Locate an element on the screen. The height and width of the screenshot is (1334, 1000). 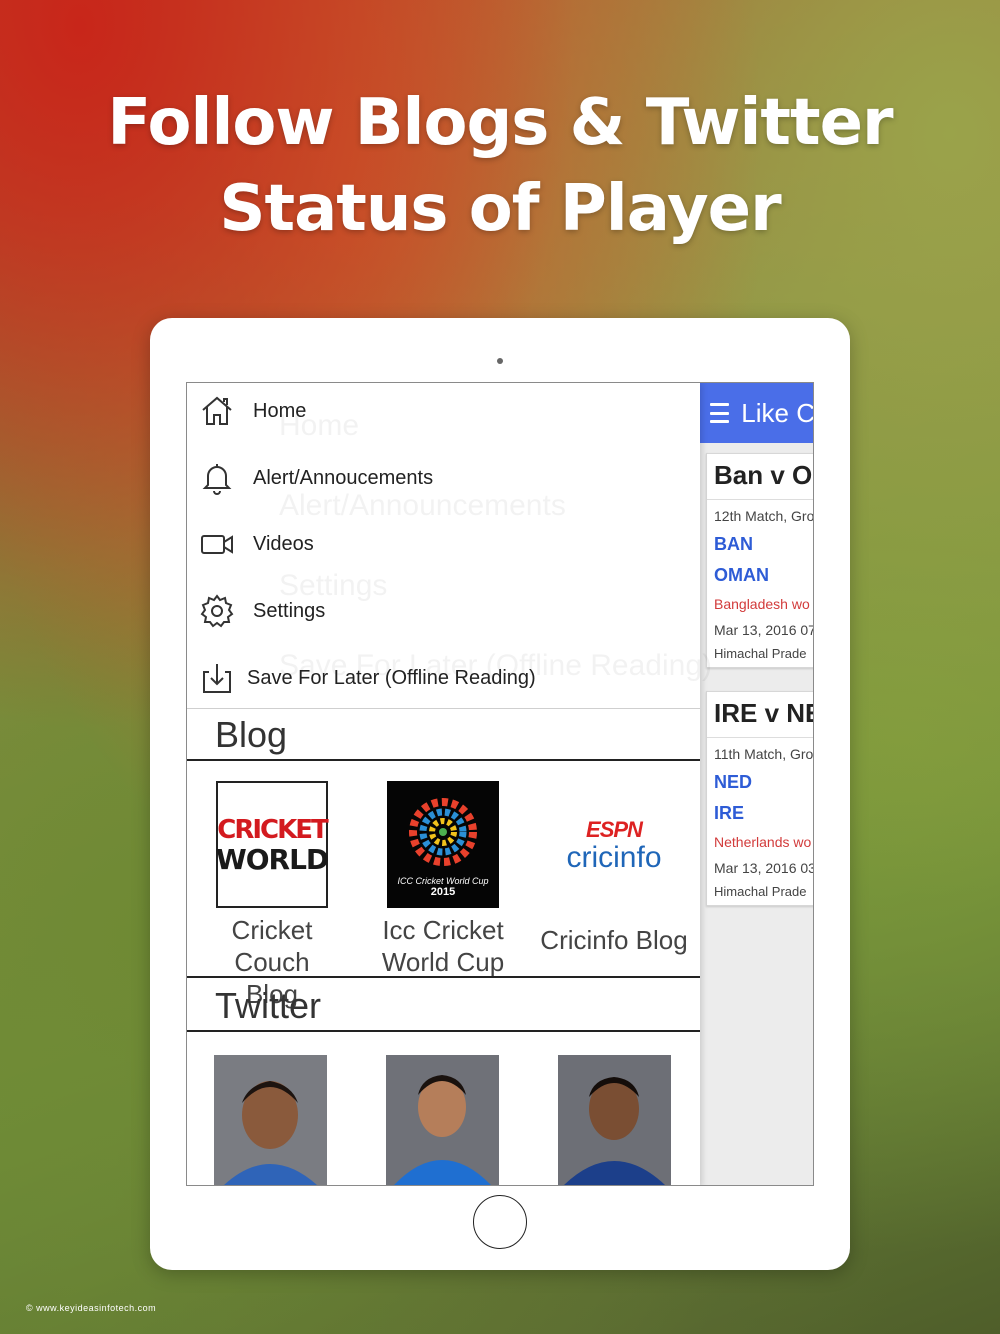
logo-text: CRICKET is located at coordinates (272, 829).